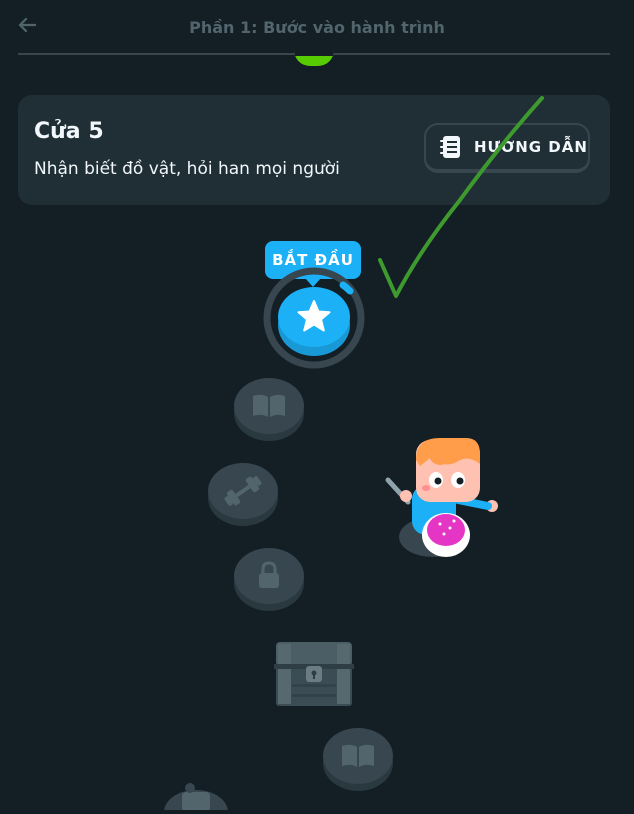 This screenshot has width=634, height=814. What do you see at coordinates (187, 169) in the screenshot?
I see `unit-subtitle: Nhận biết đồ vật, hỏi han mọi người` at bounding box center [187, 169].